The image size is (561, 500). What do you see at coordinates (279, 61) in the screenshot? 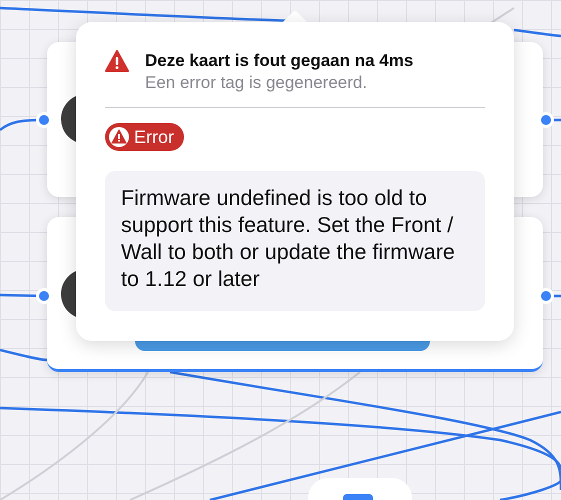
I see `popover-title: Deze kaart is fout gegaan na 4ms` at bounding box center [279, 61].